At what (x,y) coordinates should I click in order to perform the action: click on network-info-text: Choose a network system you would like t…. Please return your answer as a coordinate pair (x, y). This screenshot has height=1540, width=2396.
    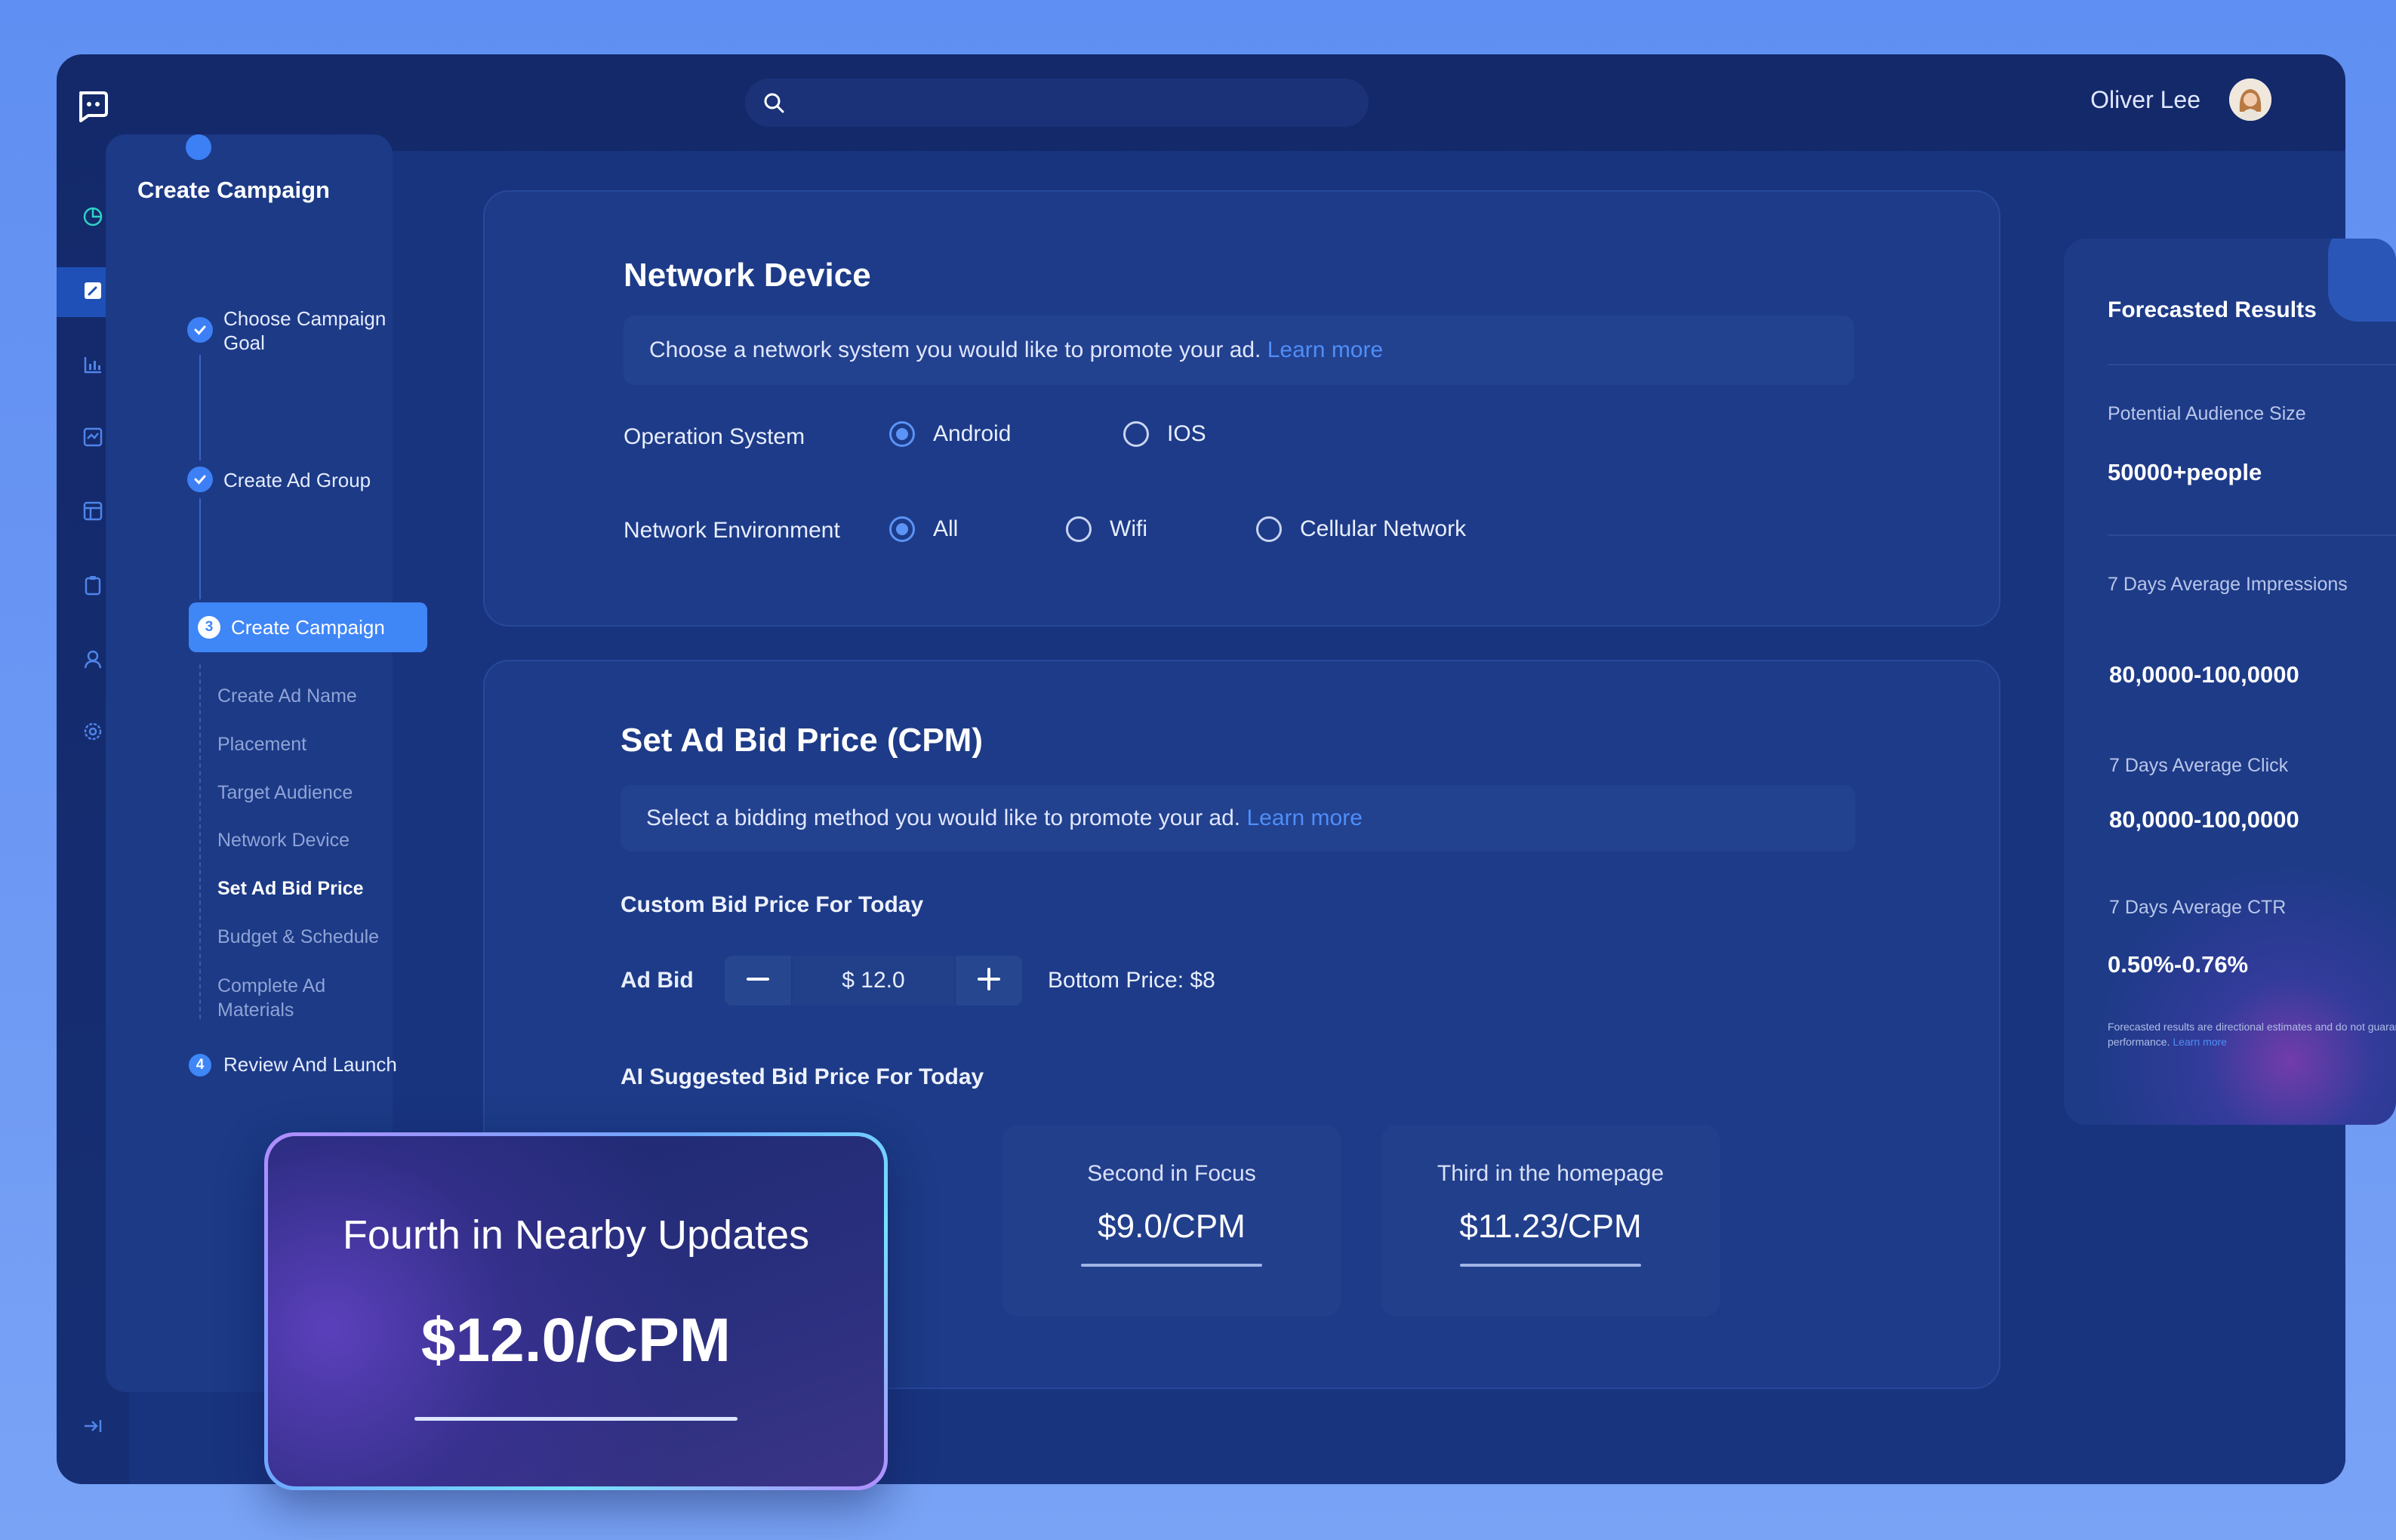
    Looking at the image, I should click on (955, 349).